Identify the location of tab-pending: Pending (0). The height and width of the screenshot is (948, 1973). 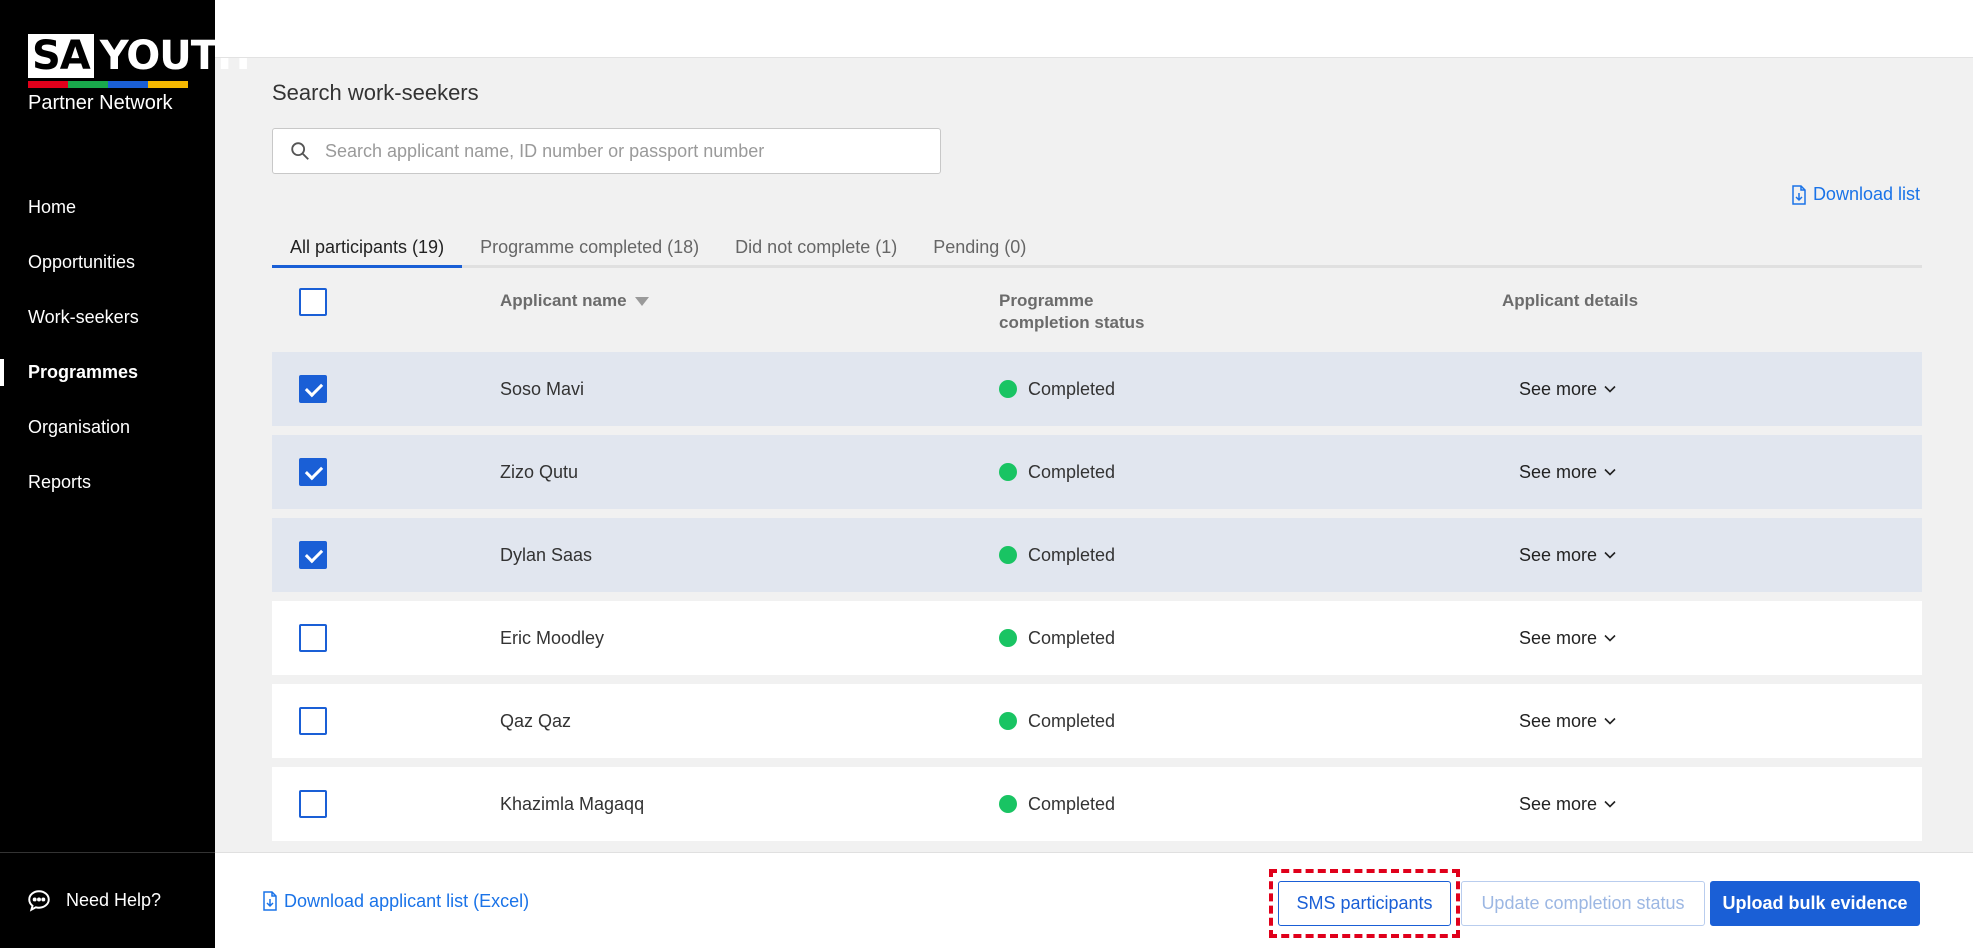
(979, 245).